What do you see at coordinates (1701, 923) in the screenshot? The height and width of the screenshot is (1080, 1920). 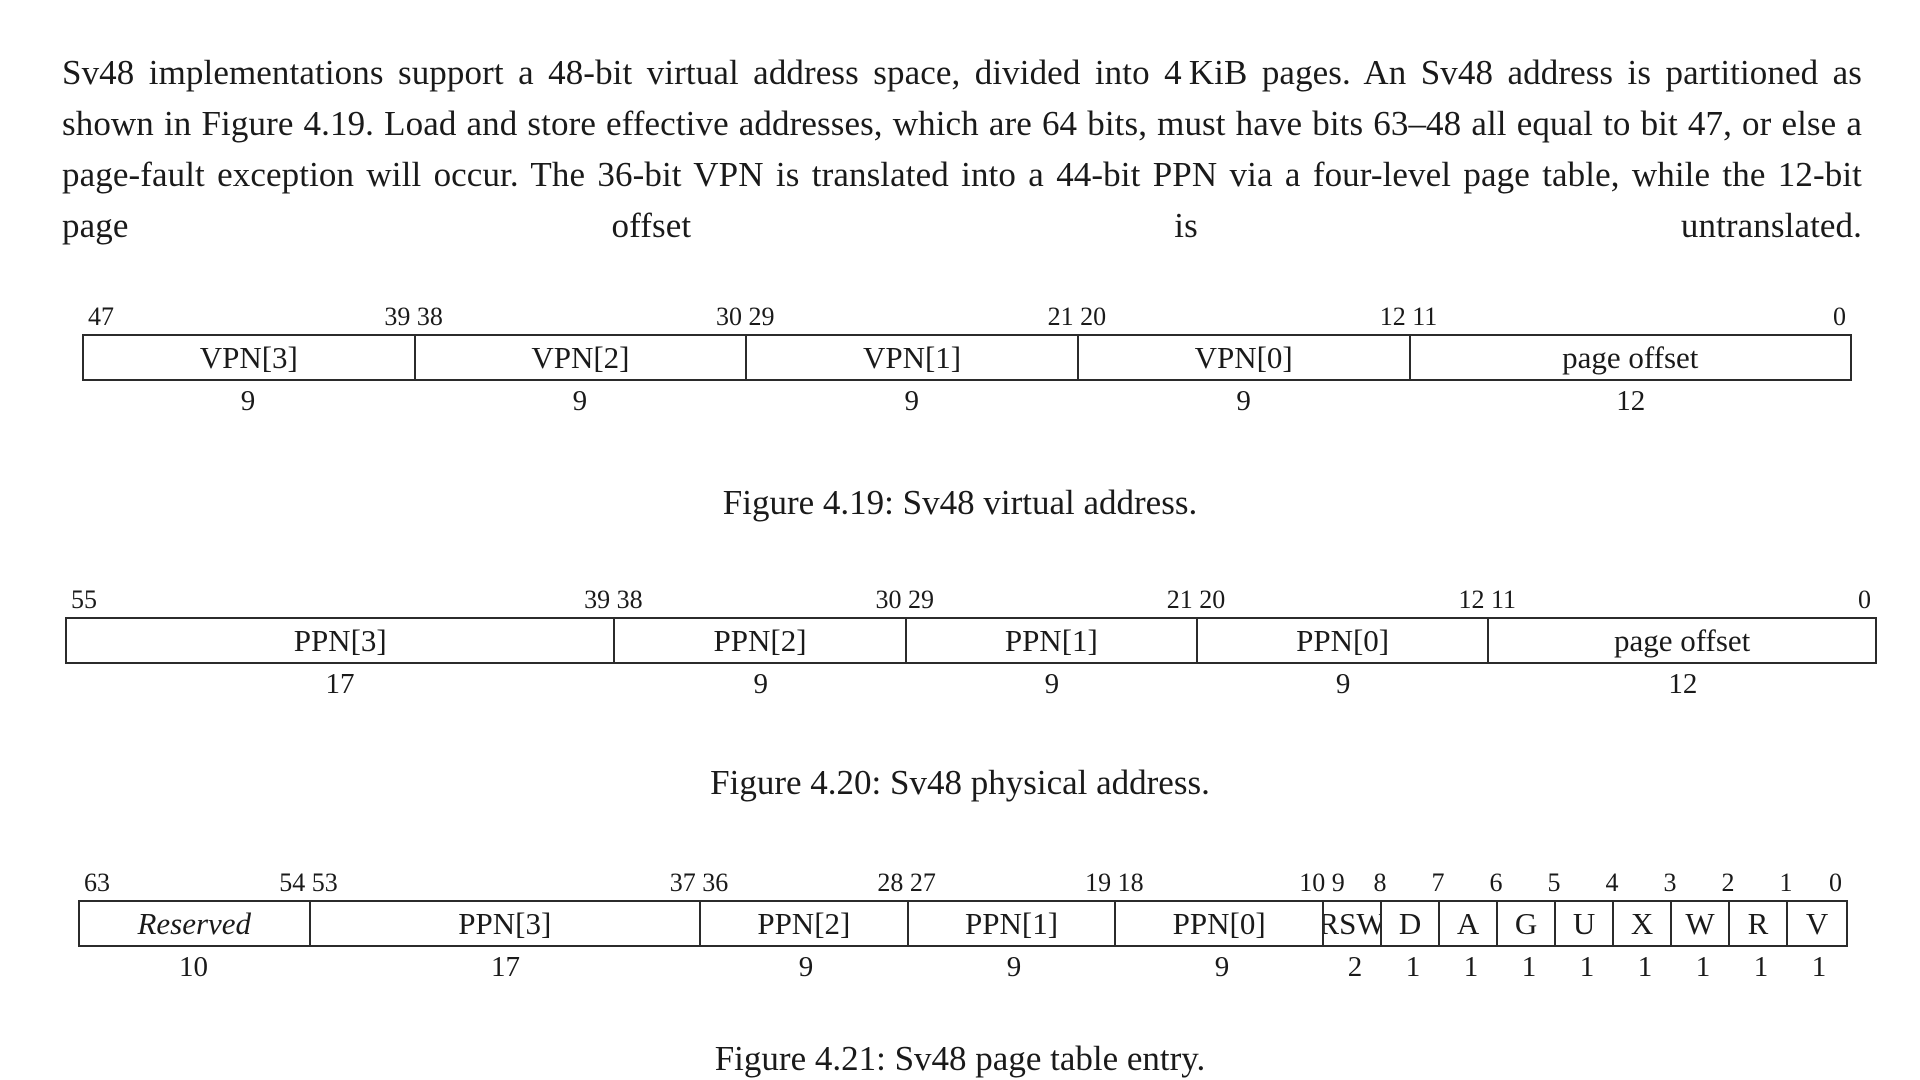 I see `field-cell: W` at bounding box center [1701, 923].